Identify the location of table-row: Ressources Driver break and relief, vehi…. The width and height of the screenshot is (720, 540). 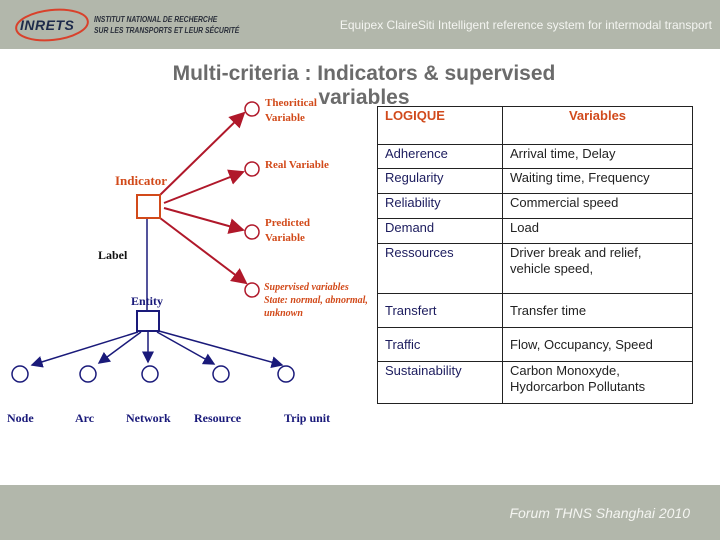
(535, 268).